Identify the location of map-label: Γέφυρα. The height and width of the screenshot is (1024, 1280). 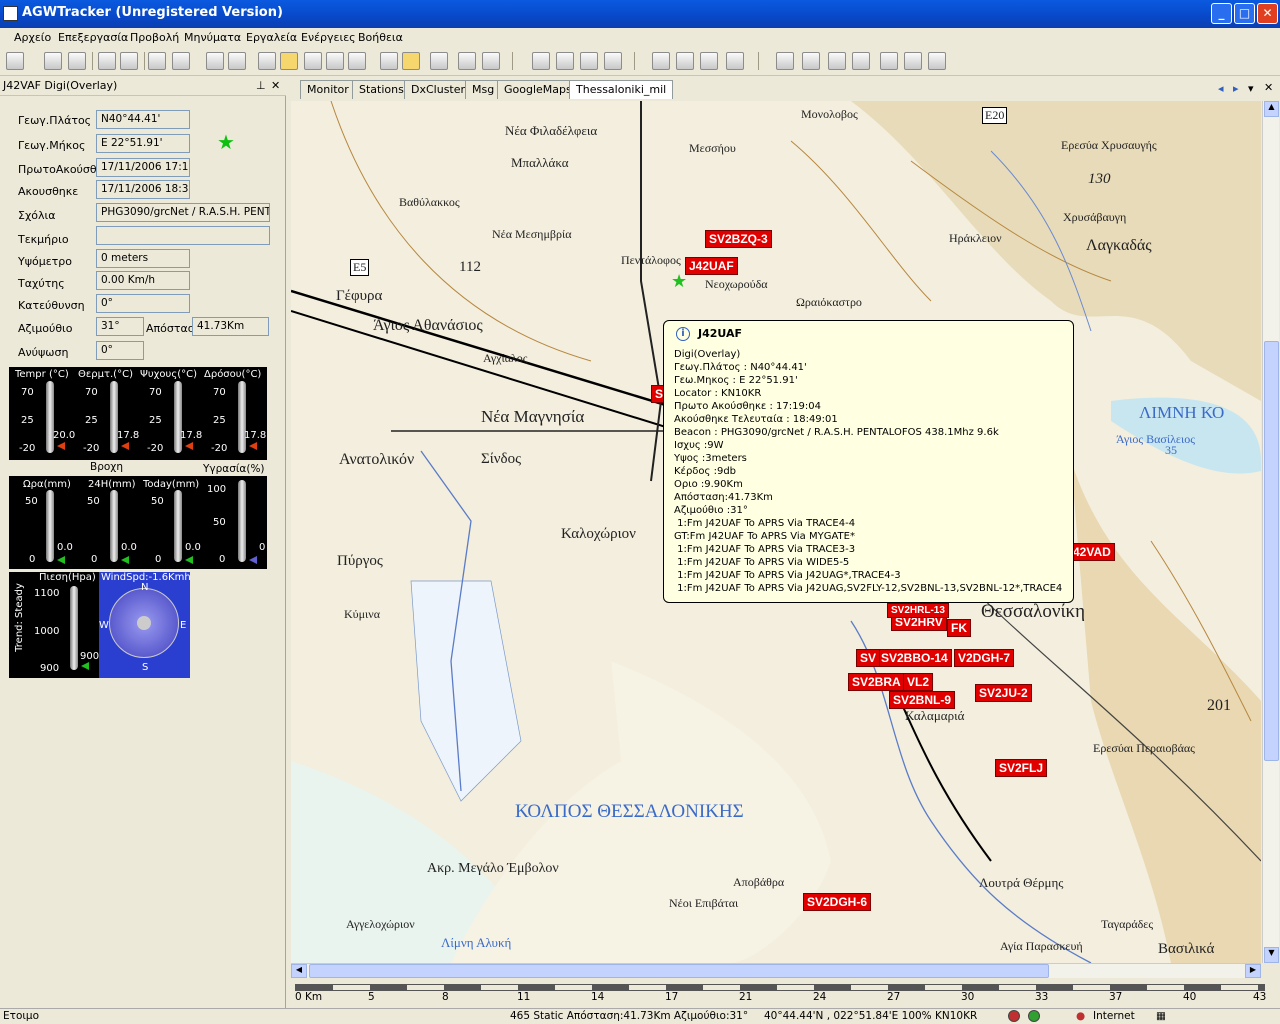
(359, 296).